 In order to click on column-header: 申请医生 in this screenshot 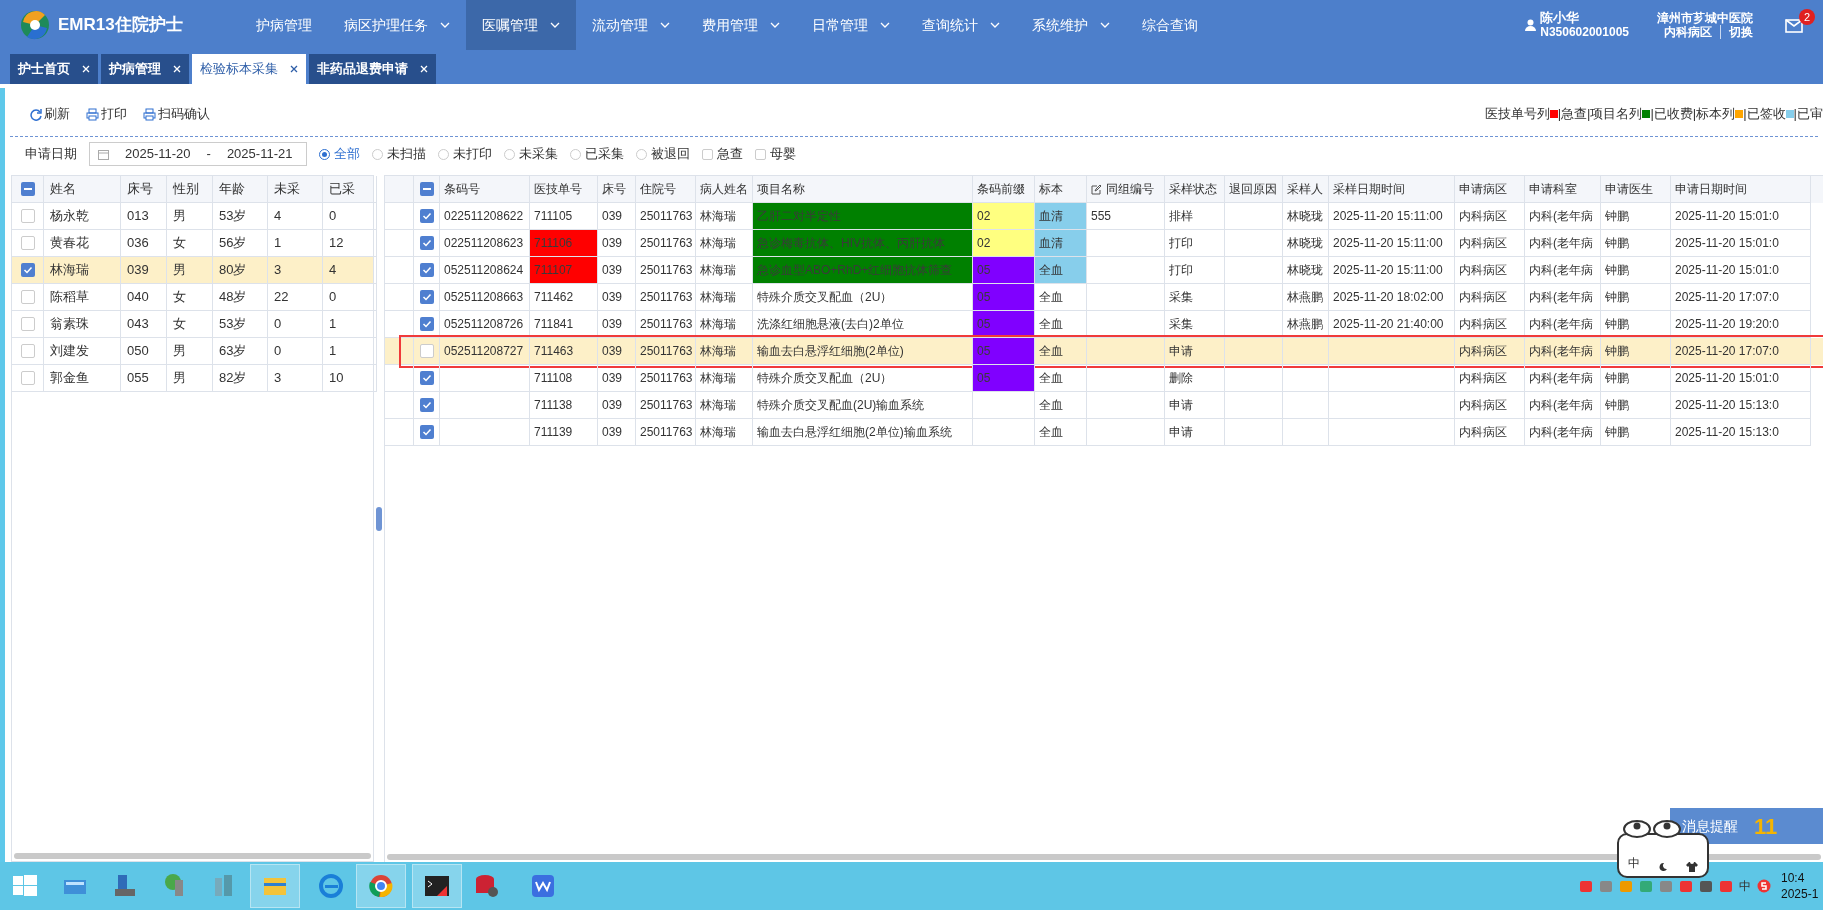, I will do `click(1629, 189)`.